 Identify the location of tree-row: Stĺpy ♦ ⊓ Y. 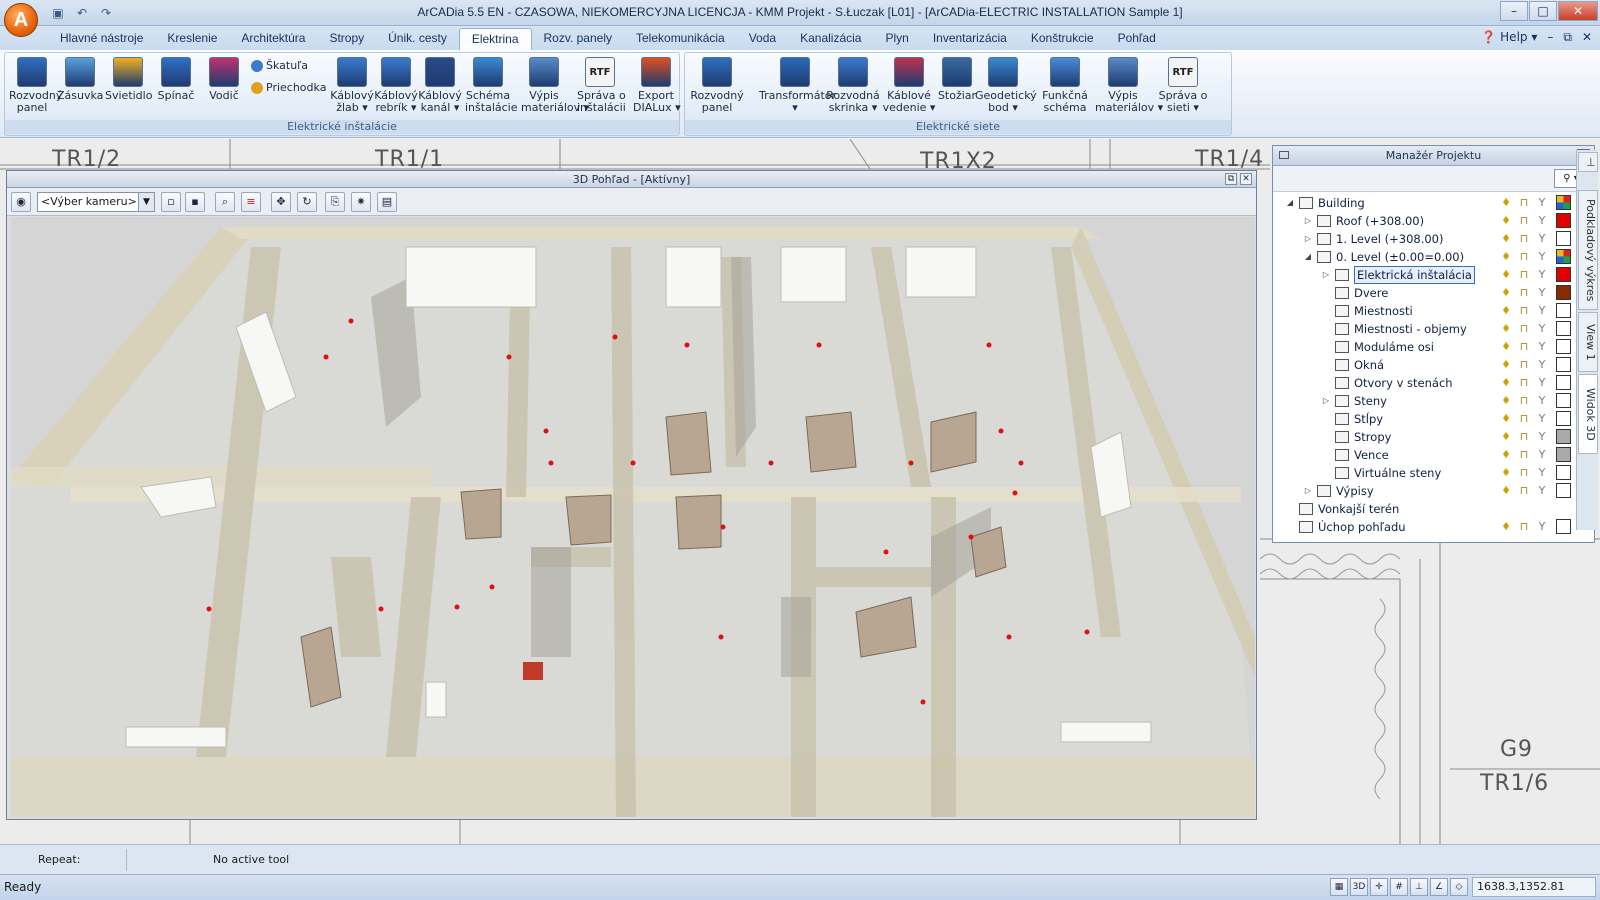
(1434, 419).